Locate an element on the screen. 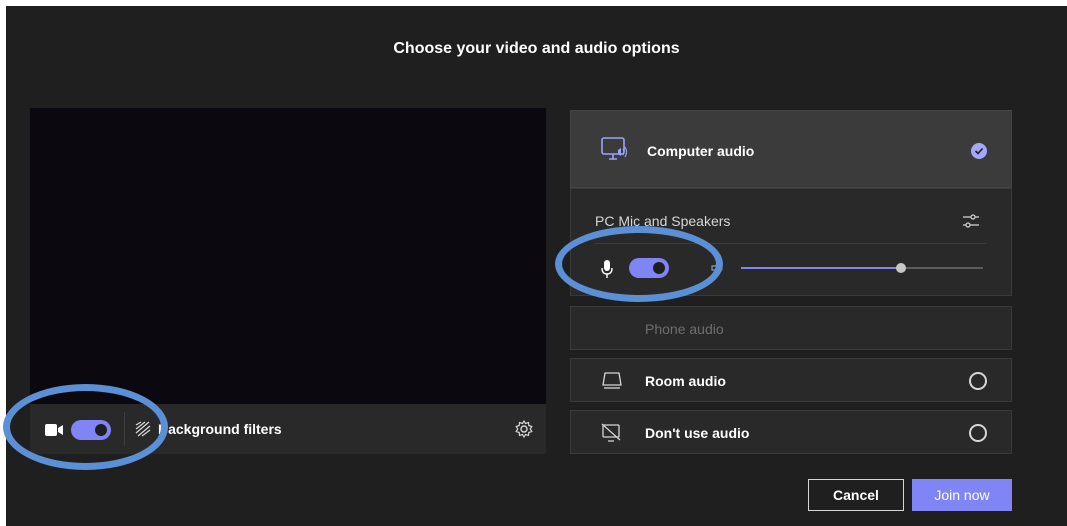 This screenshot has height=526, width=1067. volume-slider is located at coordinates (862, 268).